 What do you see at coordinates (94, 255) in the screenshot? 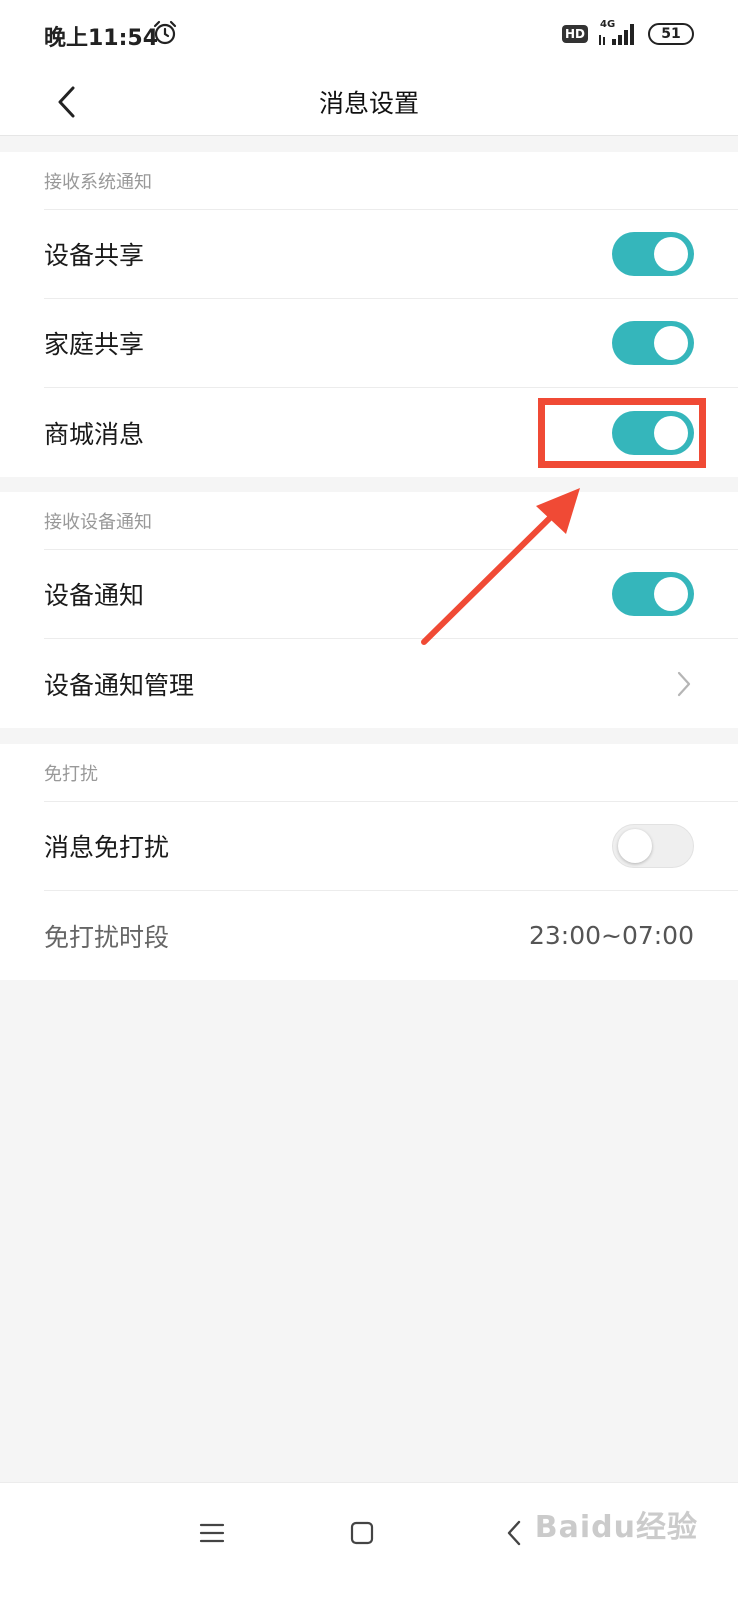
I see `row-label: 设备共享` at bounding box center [94, 255].